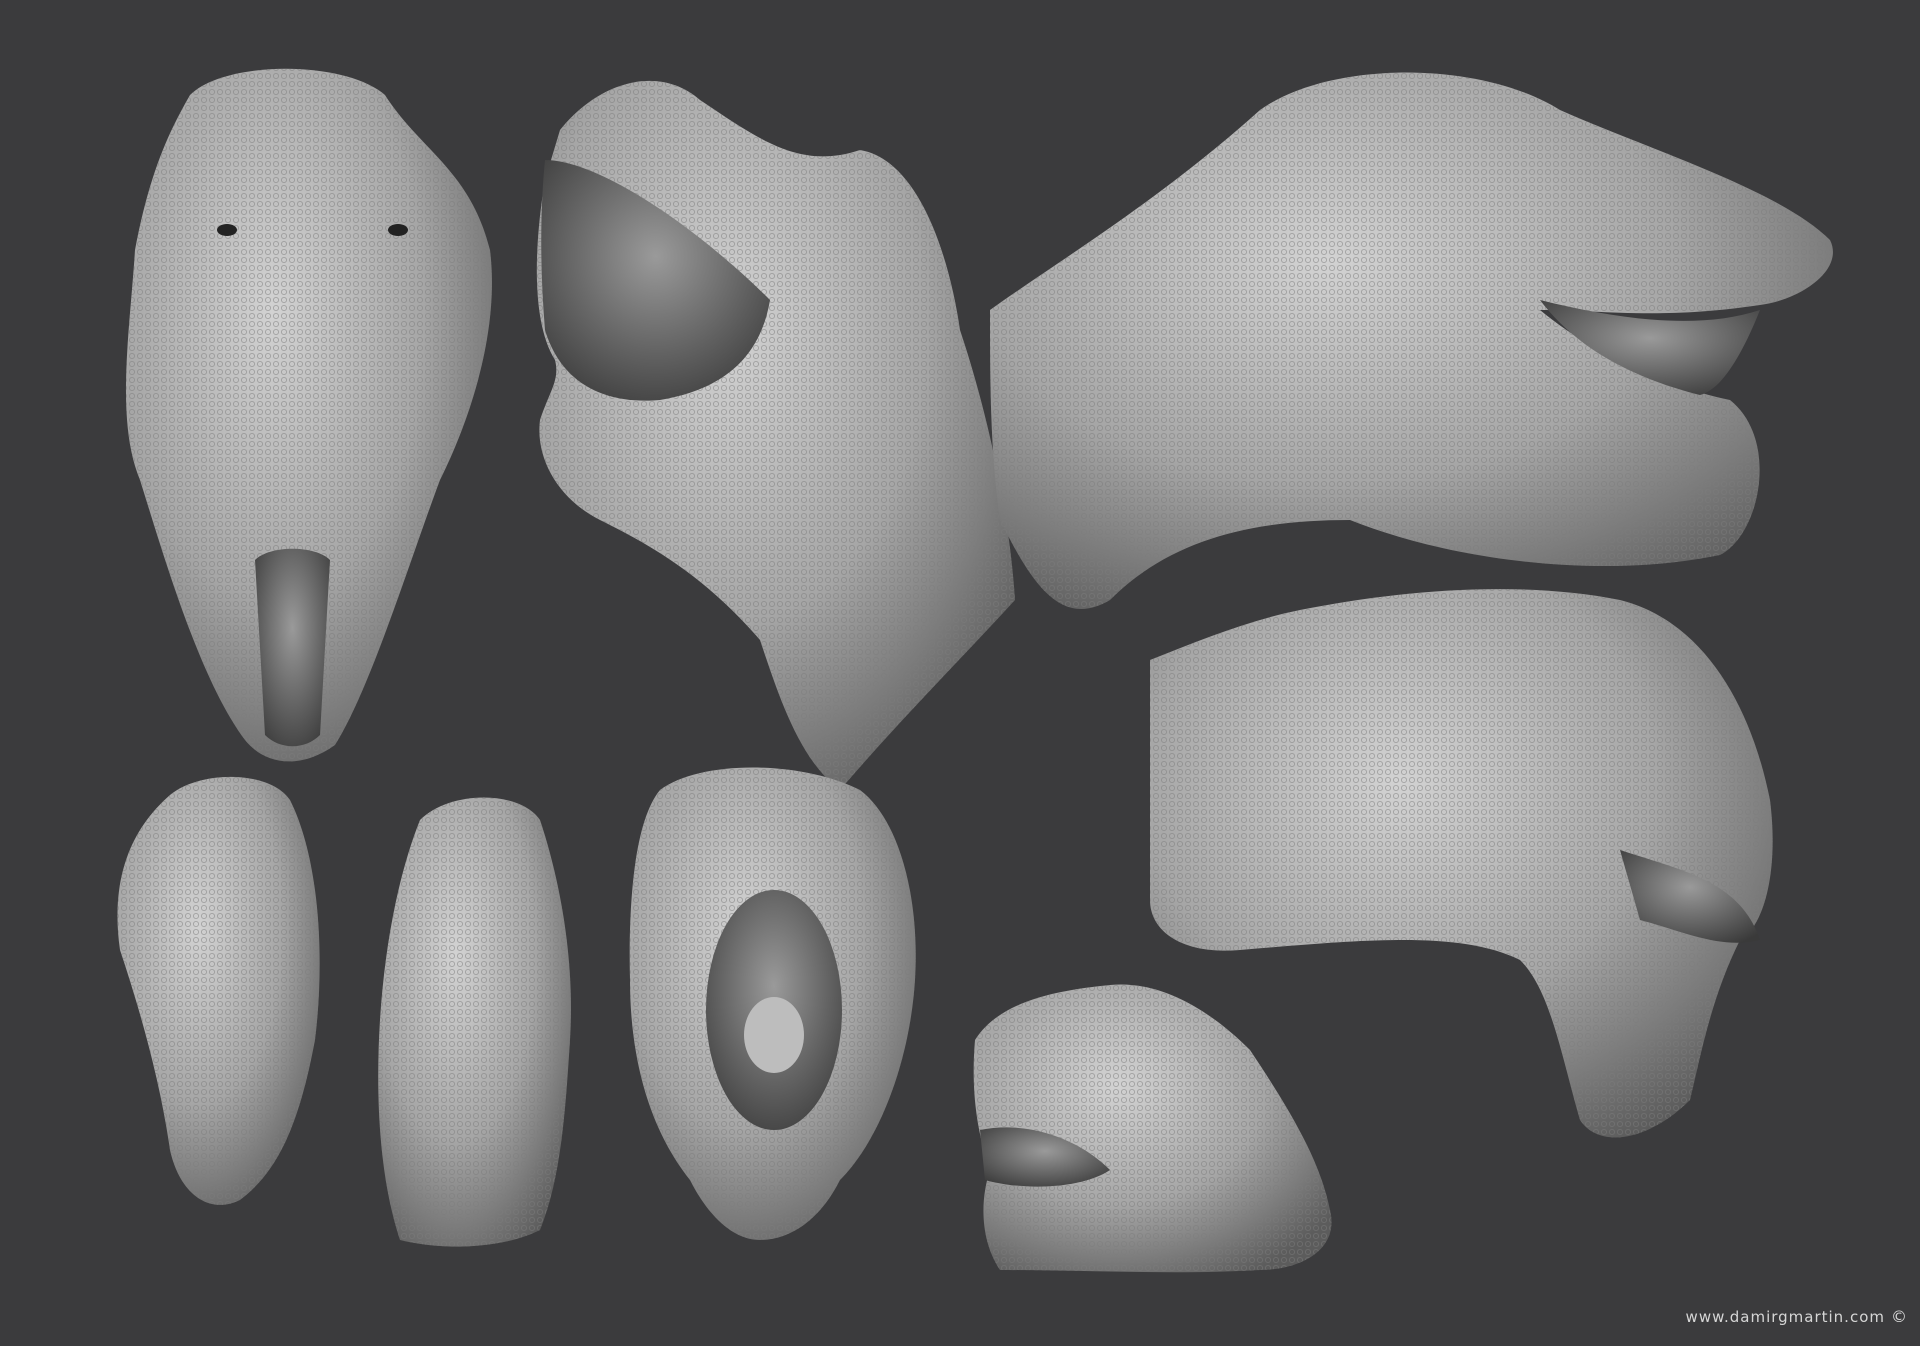 The height and width of the screenshot is (1346, 1920). What do you see at coordinates (1785, 1317) in the screenshot?
I see `credit-url: www.damirgmartin.com` at bounding box center [1785, 1317].